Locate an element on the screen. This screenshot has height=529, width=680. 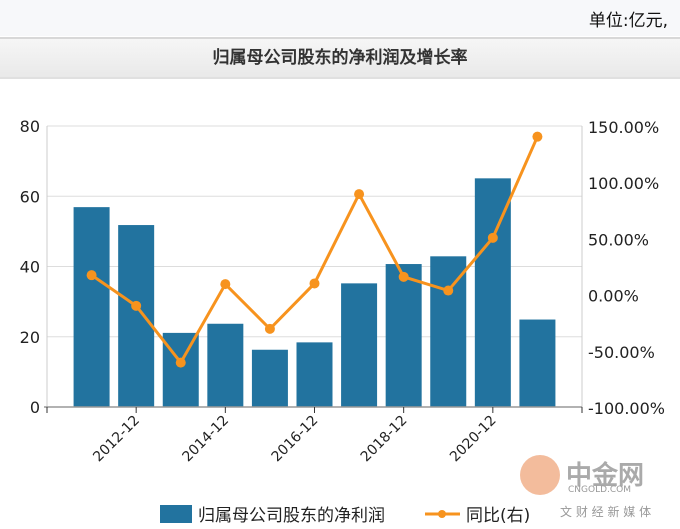
left-tick-label: 80 is located at coordinates (30, 126).